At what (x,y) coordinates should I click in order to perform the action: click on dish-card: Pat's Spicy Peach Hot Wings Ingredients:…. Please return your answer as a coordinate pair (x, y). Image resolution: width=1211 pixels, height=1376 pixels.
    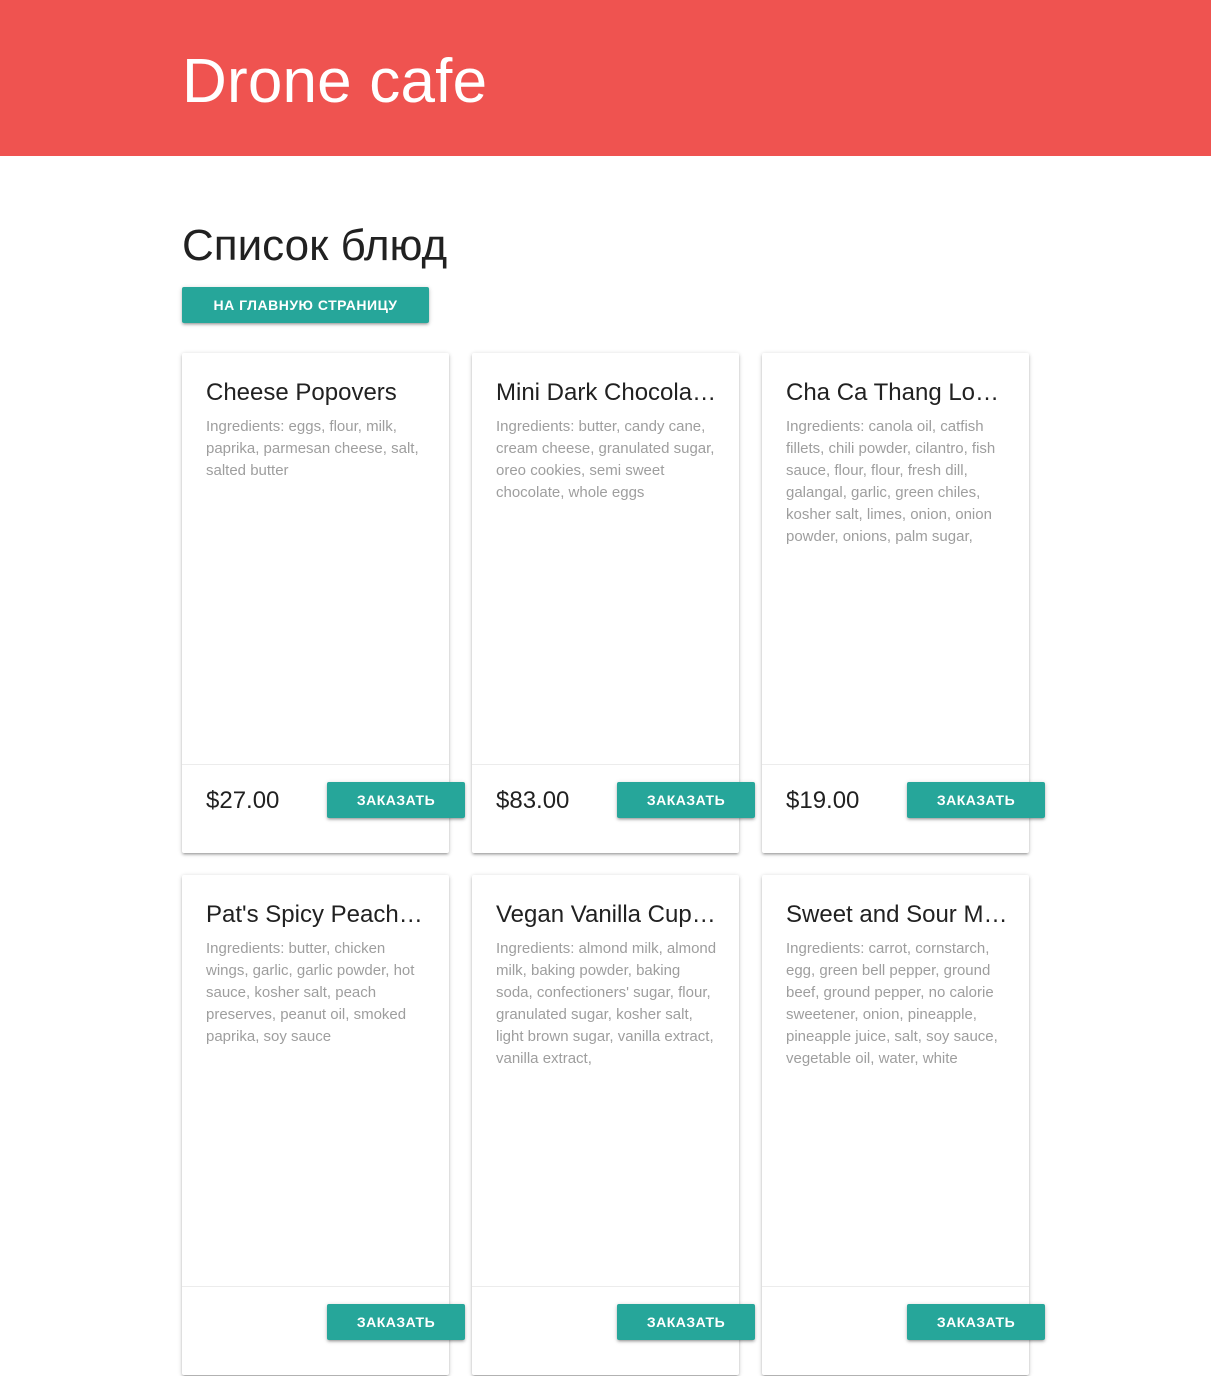
    Looking at the image, I should click on (323, 1125).